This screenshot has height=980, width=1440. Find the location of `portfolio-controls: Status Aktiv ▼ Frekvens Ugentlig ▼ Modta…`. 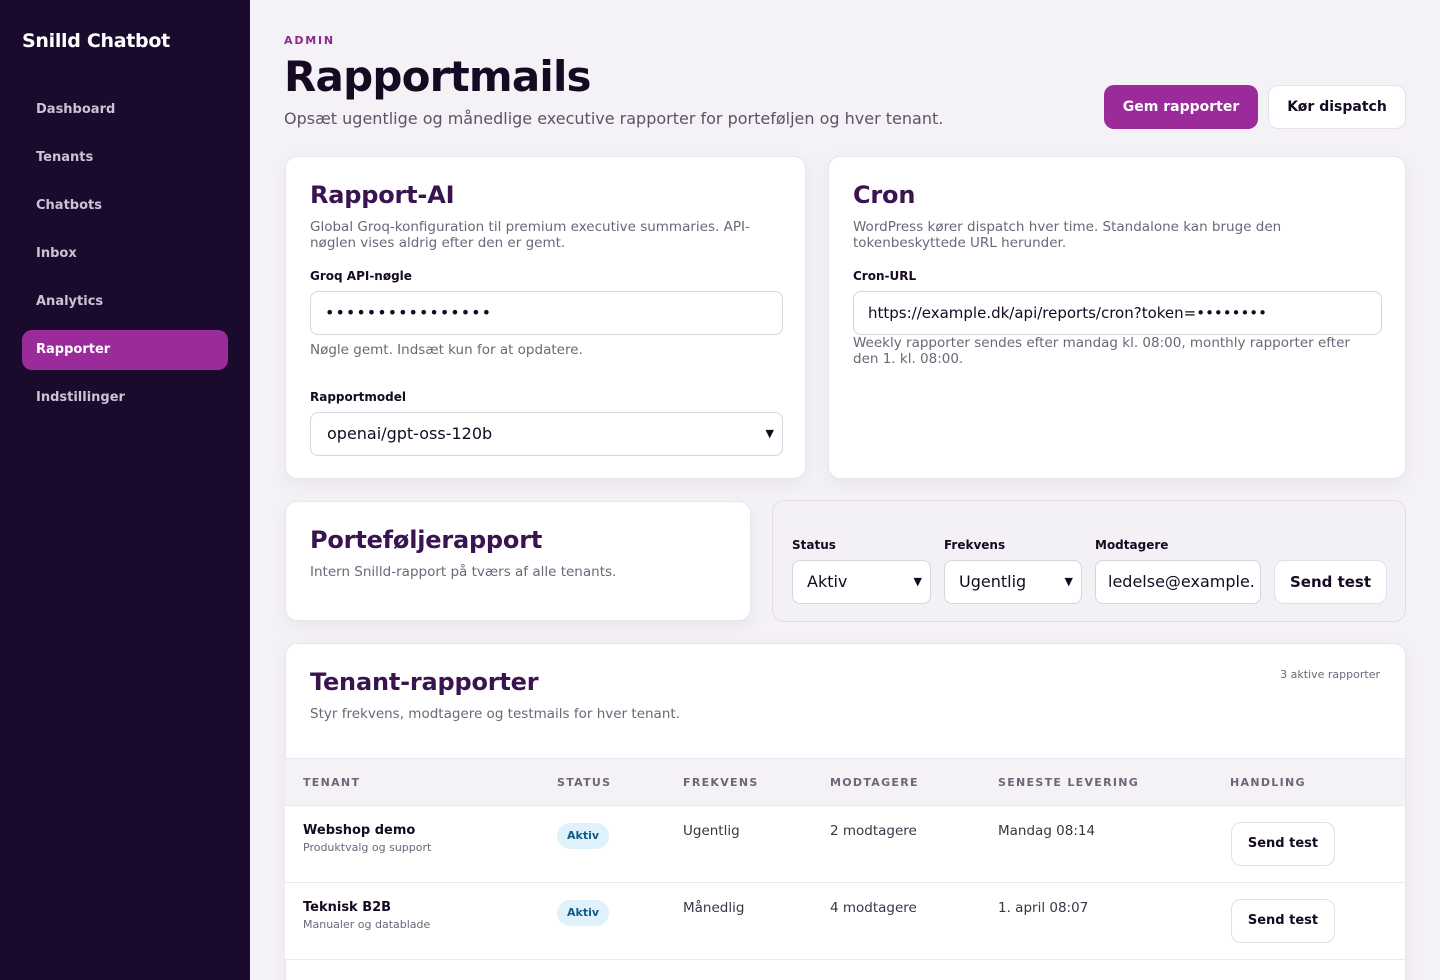

portfolio-controls: Status Aktiv ▼ Frekvens Ugentlig ▼ Modta… is located at coordinates (1089, 561).